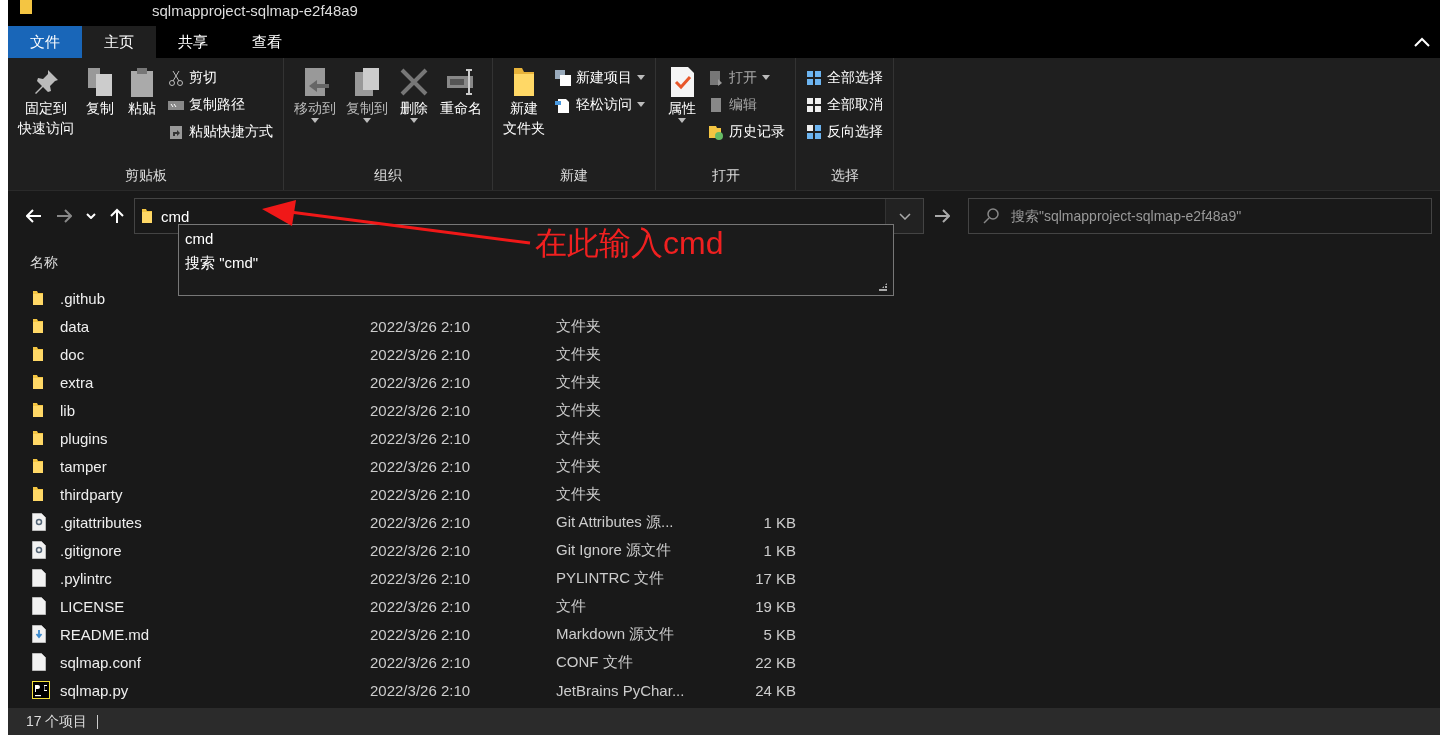  Describe the element at coordinates (215, 326) in the screenshot. I see `file-name: data` at that location.